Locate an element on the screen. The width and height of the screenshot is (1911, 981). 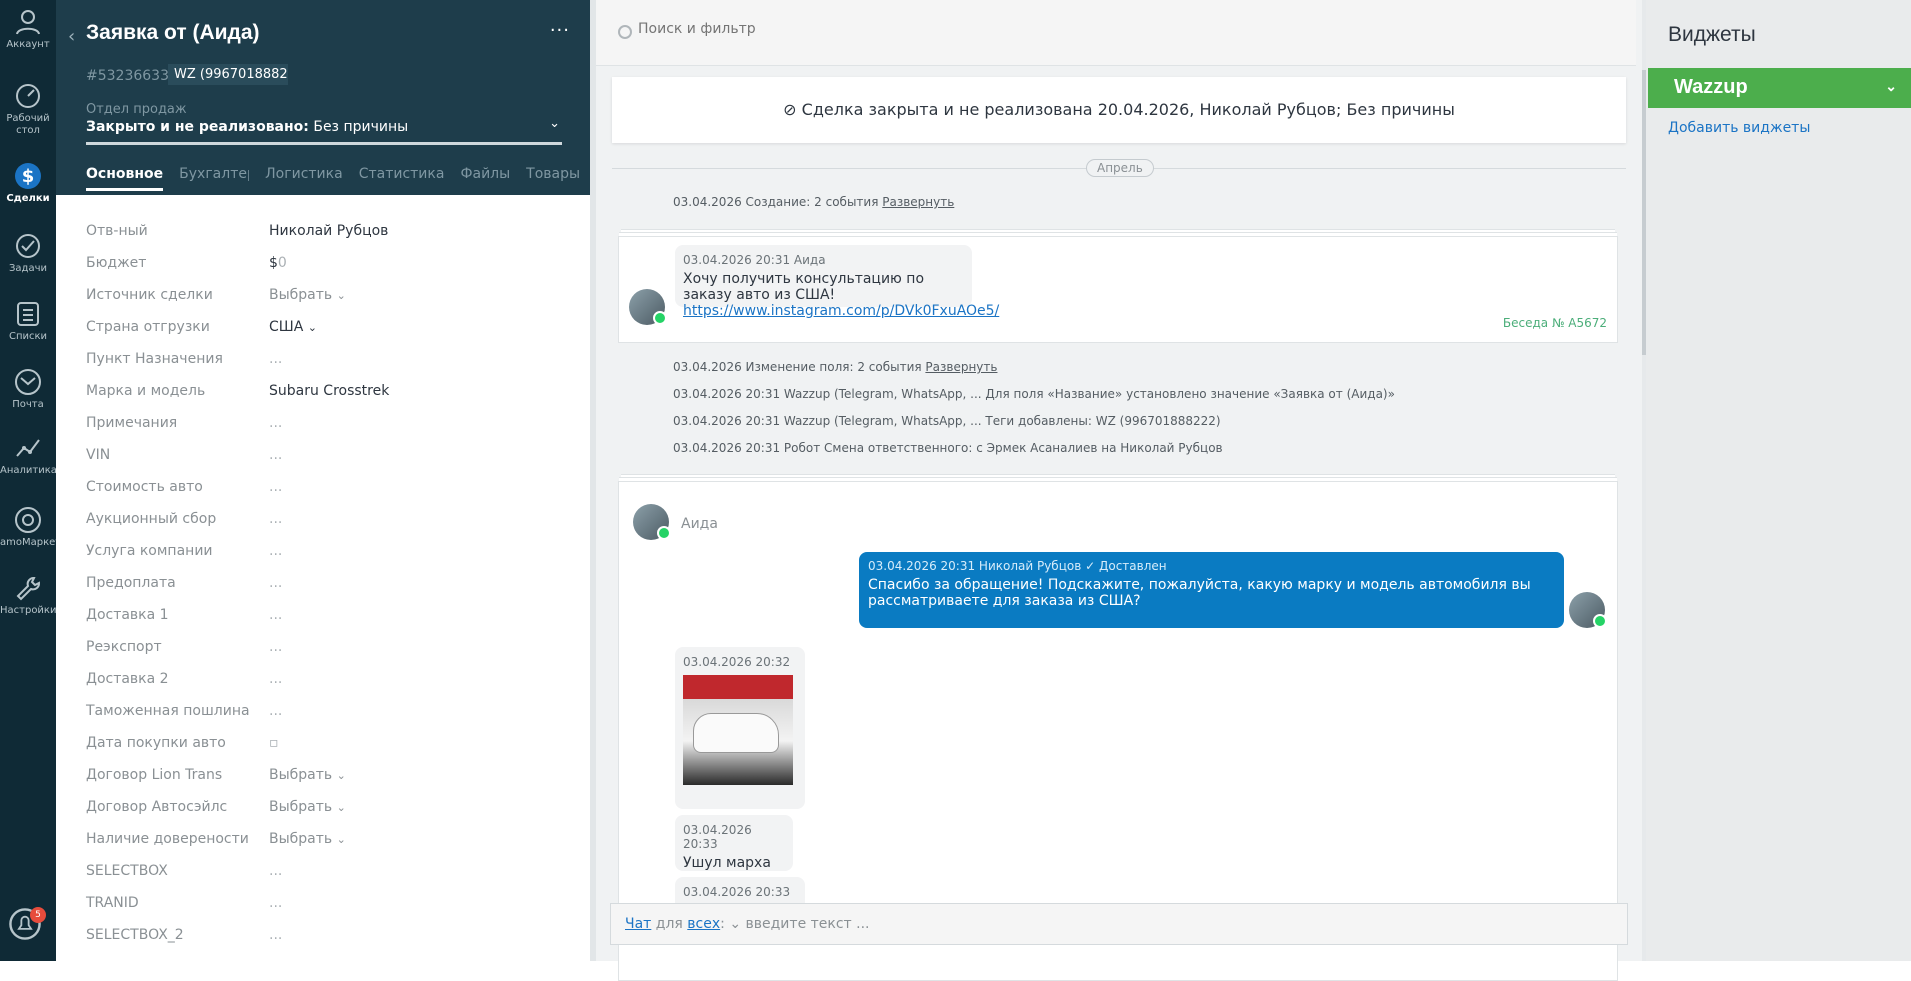
mail-icon is located at coordinates (28, 382).